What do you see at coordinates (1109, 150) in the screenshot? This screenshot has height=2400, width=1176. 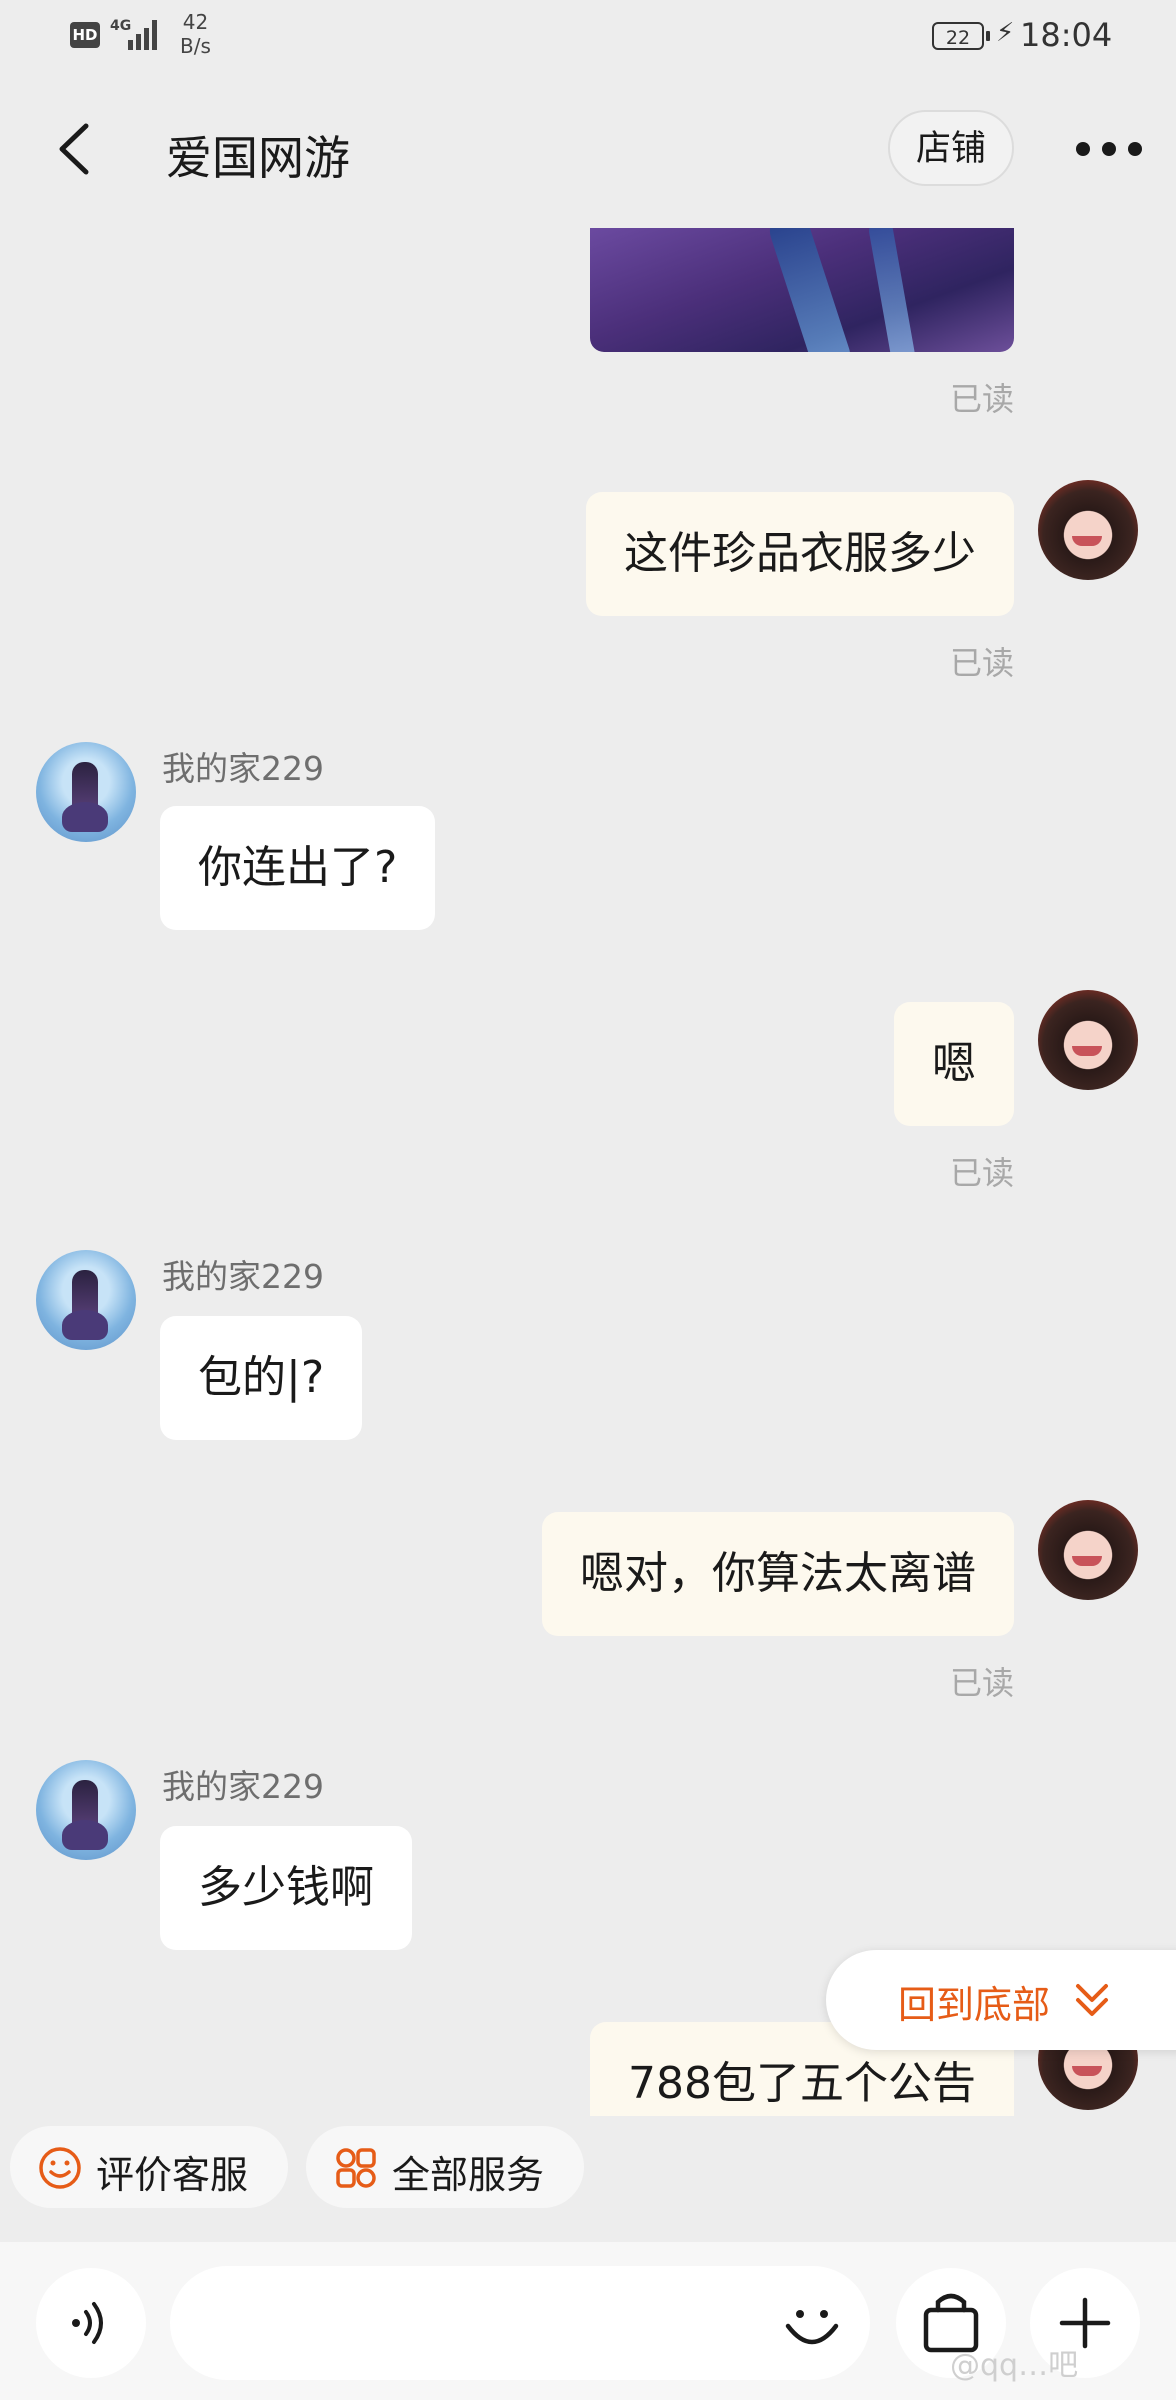 I see `more-options-button` at bounding box center [1109, 150].